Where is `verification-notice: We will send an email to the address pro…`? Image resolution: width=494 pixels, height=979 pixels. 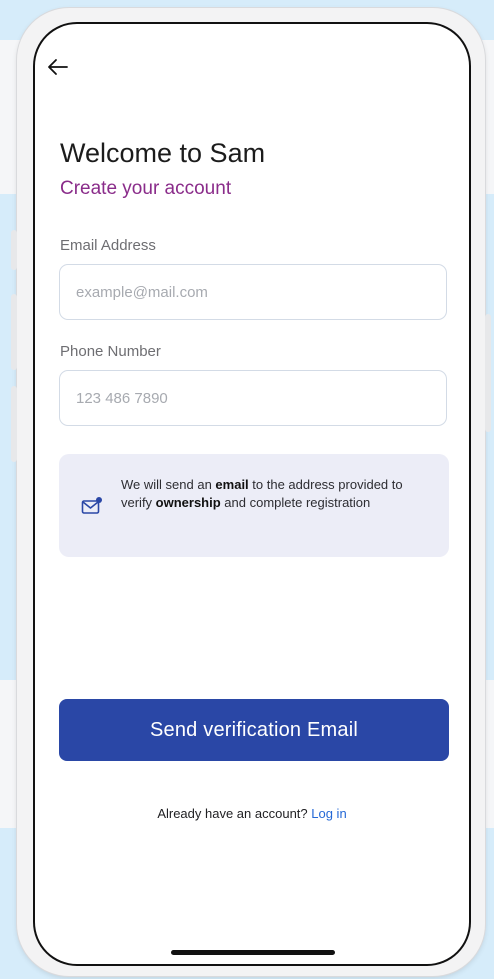
verification-notice: We will send an email to the address pro… is located at coordinates (254, 505).